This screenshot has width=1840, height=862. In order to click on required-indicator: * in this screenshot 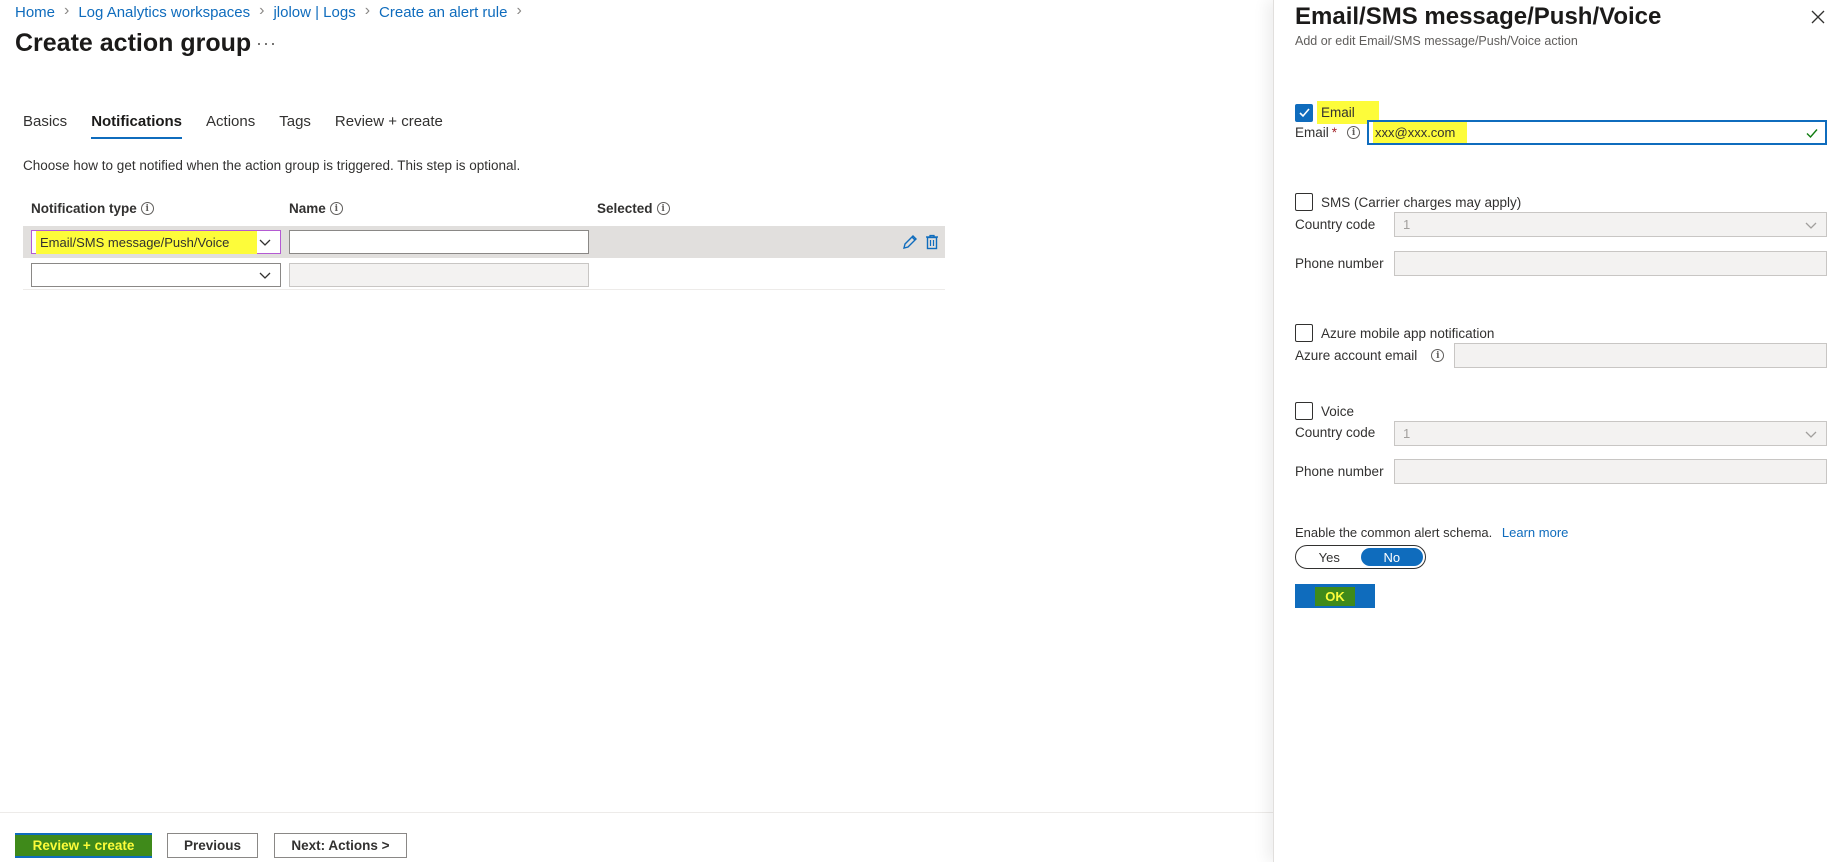, I will do `click(1334, 132)`.